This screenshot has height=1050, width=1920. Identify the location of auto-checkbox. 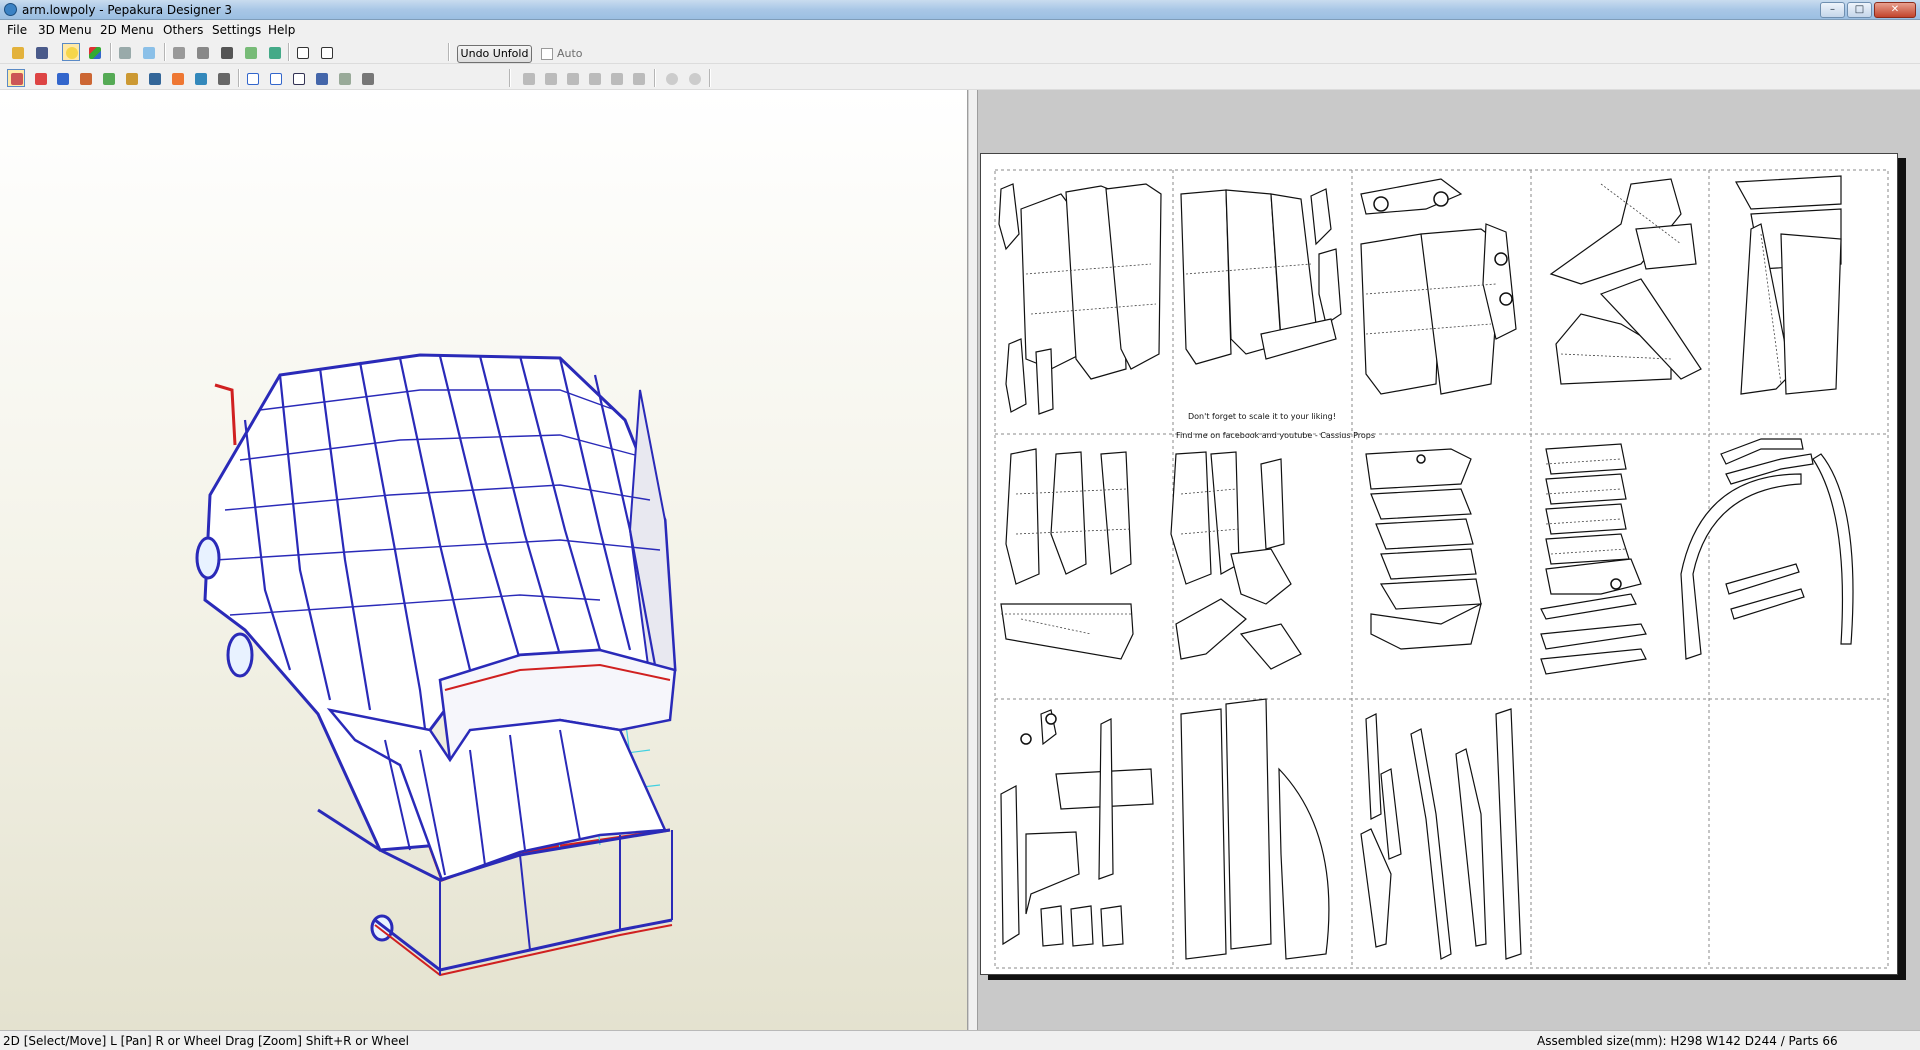
(547, 54).